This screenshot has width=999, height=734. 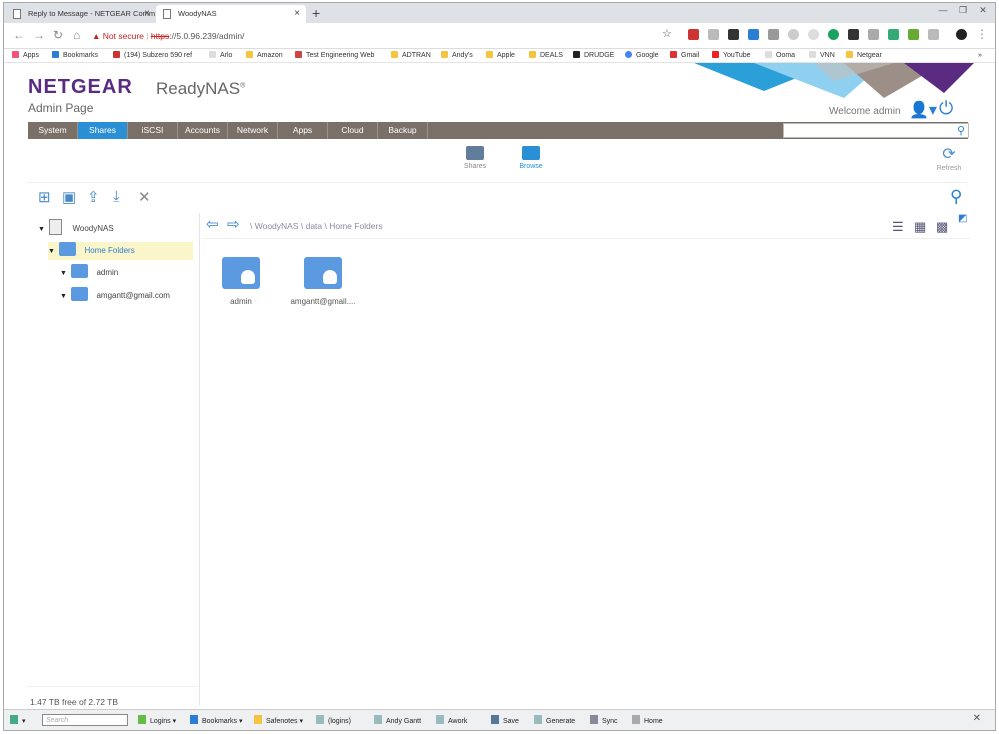 What do you see at coordinates (253, 130) in the screenshot?
I see `menu-network: Network` at bounding box center [253, 130].